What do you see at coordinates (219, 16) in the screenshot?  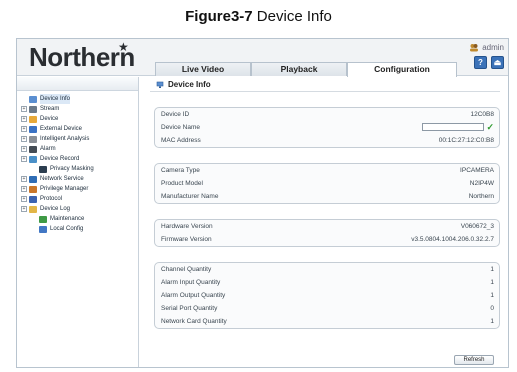 I see `figure-label: Figure3-7` at bounding box center [219, 16].